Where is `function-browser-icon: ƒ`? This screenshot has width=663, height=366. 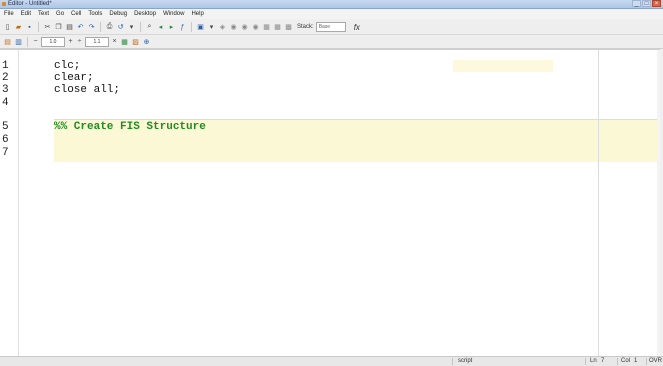
function-browser-icon: ƒ is located at coordinates (182, 27).